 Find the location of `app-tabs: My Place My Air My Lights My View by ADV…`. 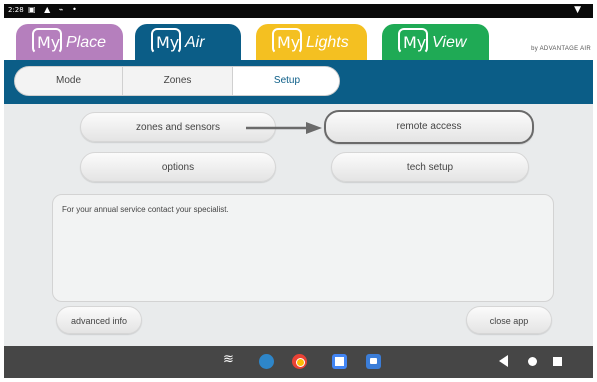

app-tabs: My Place My Air My Lights My View by ADV… is located at coordinates (298, 43).